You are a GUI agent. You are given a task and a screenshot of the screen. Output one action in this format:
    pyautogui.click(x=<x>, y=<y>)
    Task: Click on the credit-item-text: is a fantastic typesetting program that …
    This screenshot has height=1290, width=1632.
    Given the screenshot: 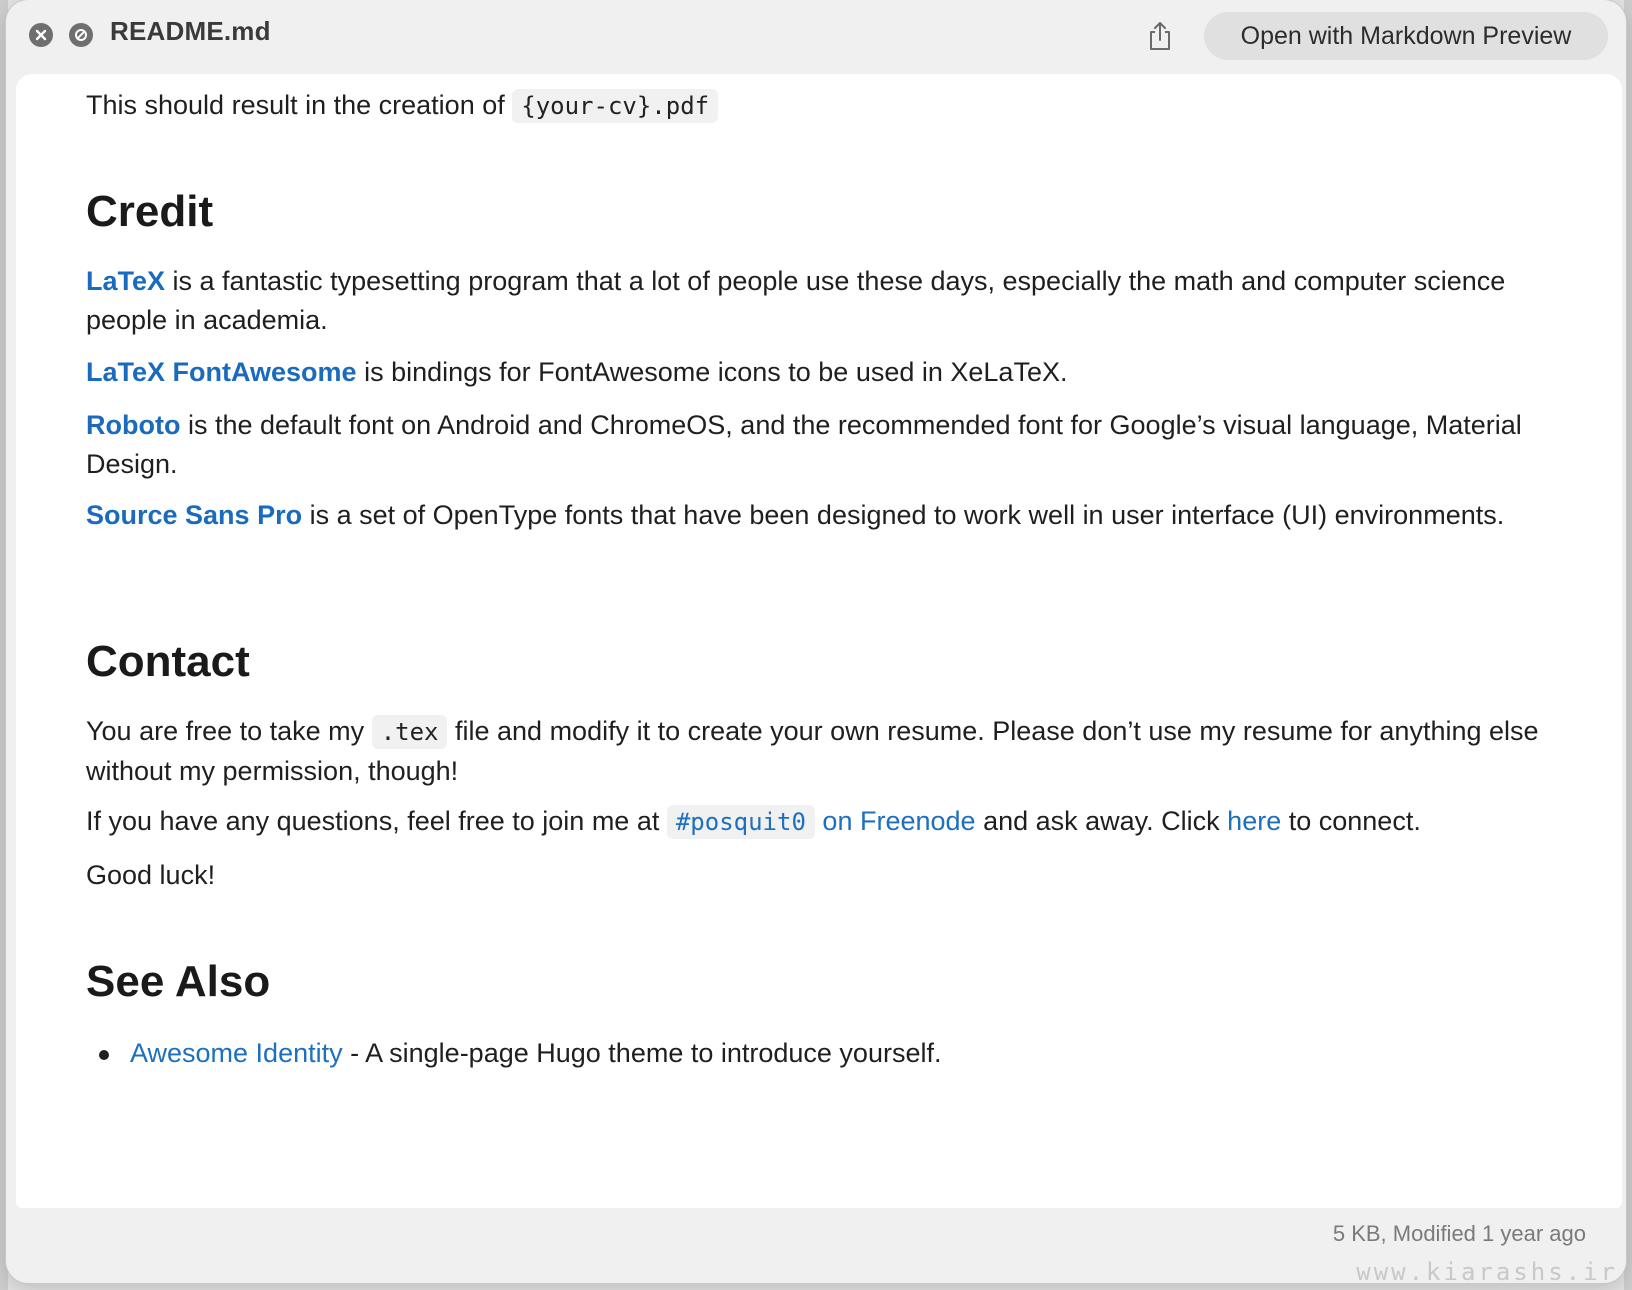 What is the action you would take?
    pyautogui.click(x=796, y=300)
    